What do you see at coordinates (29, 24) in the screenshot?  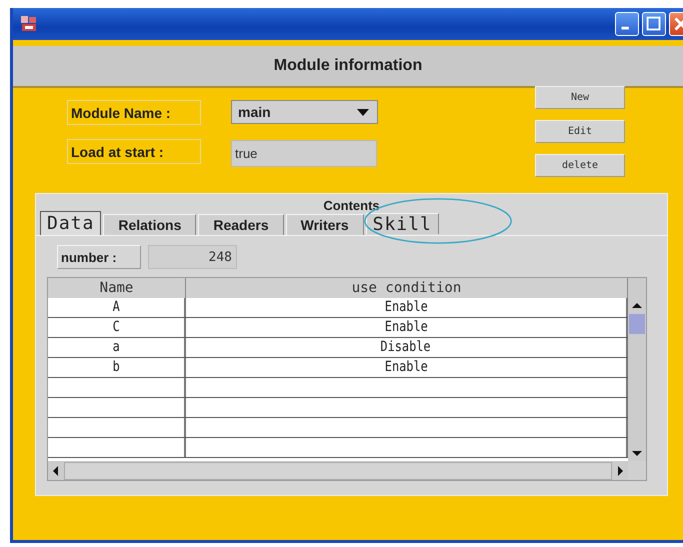 I see `app-icon` at bounding box center [29, 24].